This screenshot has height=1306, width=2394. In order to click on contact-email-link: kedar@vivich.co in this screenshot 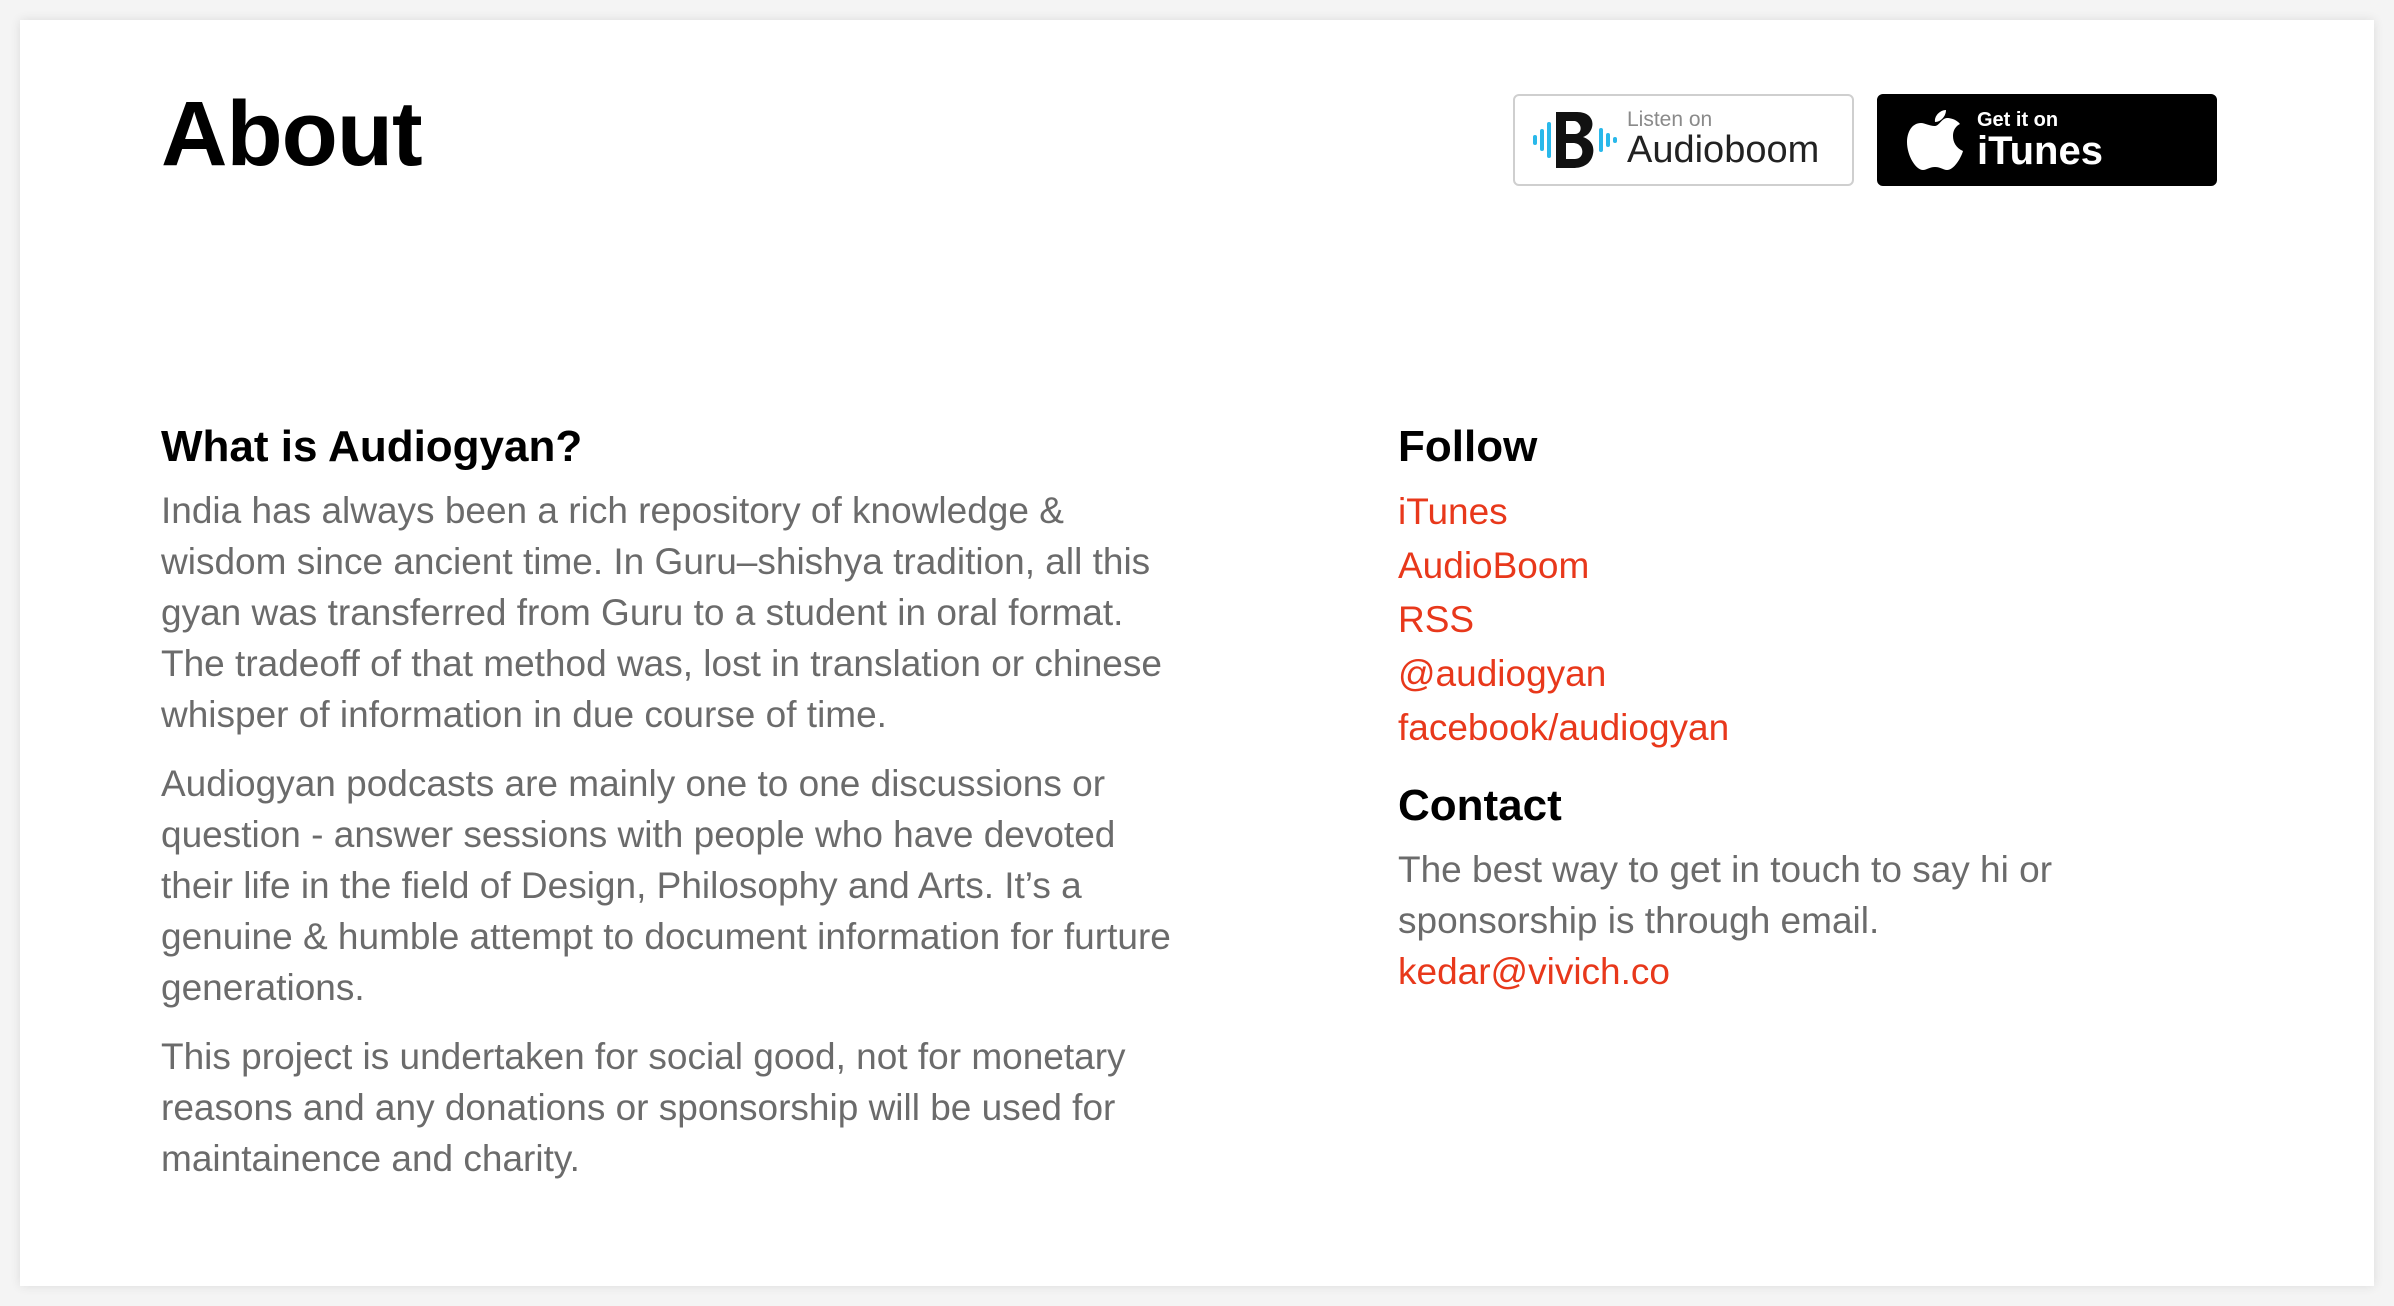, I will do `click(1798, 971)`.